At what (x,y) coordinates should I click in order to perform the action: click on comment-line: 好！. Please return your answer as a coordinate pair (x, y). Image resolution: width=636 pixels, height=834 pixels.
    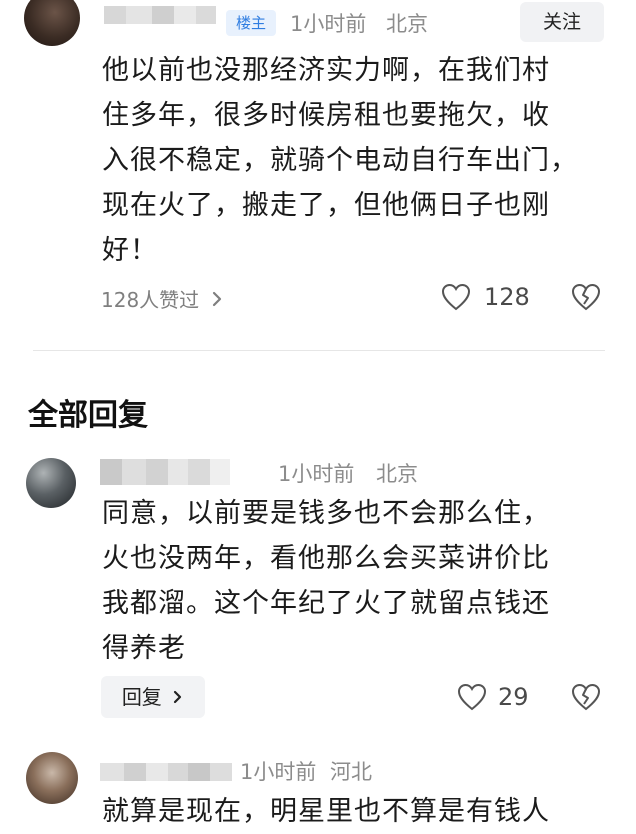
    Looking at the image, I should click on (130, 250).